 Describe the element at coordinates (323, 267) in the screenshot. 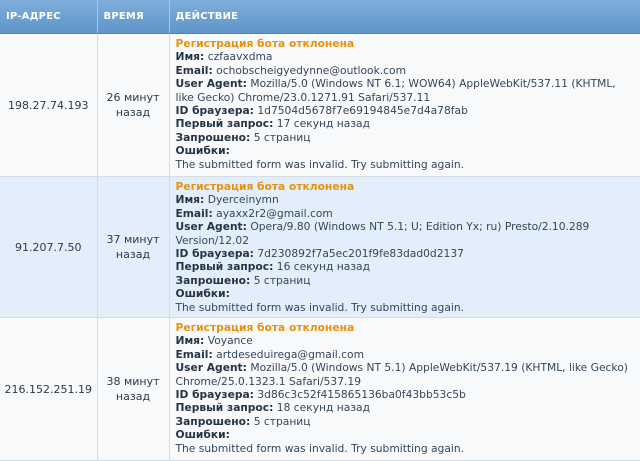

I see `first-request-value: 16 секунд назад` at that location.